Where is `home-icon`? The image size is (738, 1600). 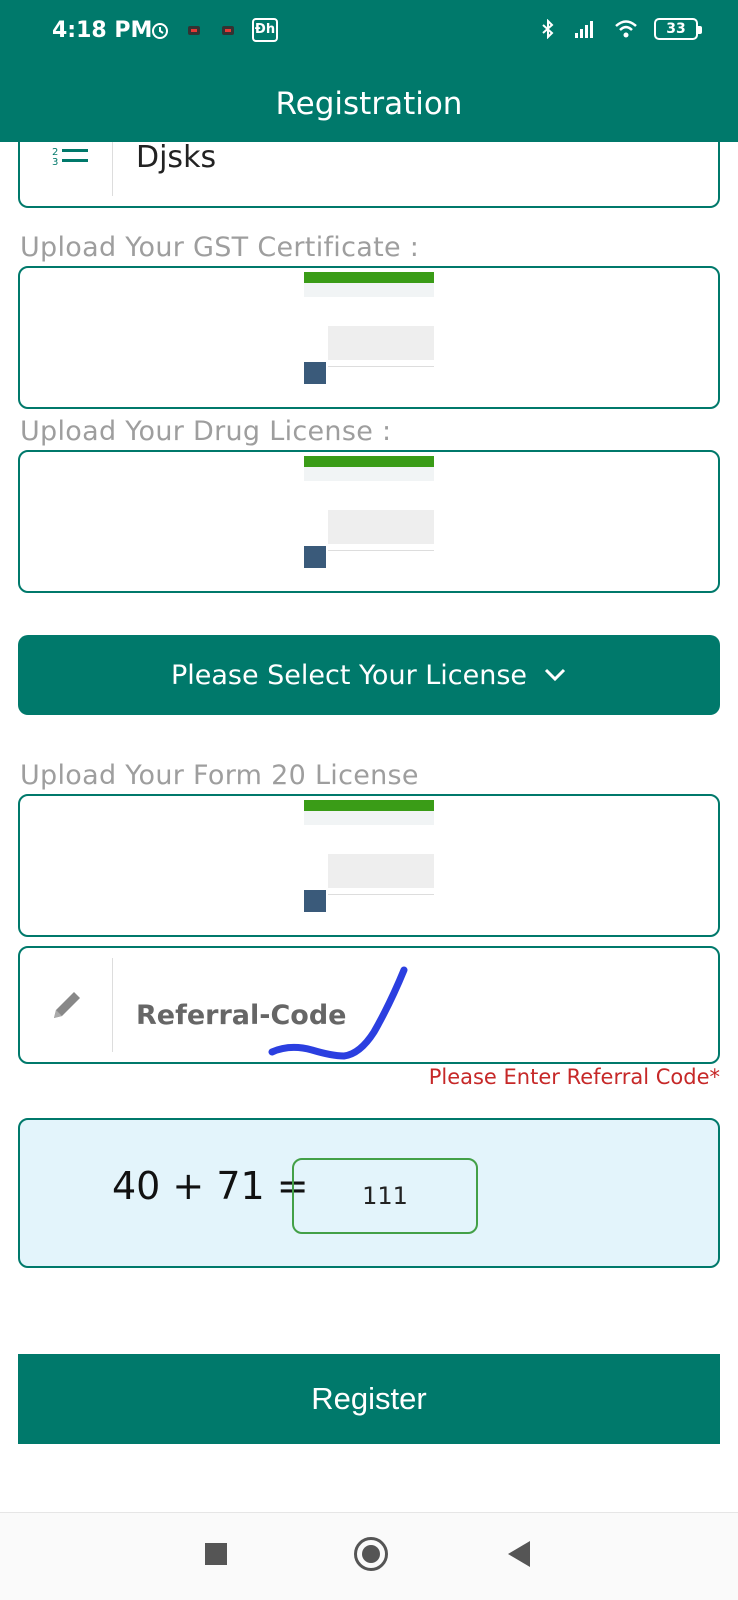
home-icon is located at coordinates (371, 1554).